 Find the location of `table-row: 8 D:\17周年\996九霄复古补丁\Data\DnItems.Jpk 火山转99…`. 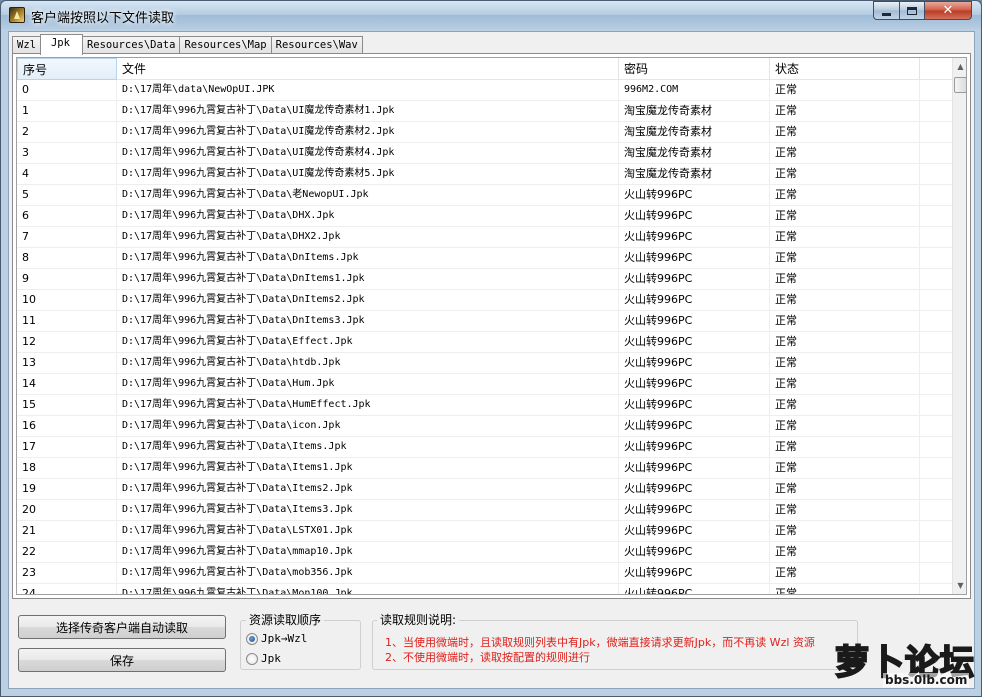

table-row: 8 D:\17周年\996九霄复古补丁\Data\DnItems.Jpk 火山转99… is located at coordinates (484, 258).